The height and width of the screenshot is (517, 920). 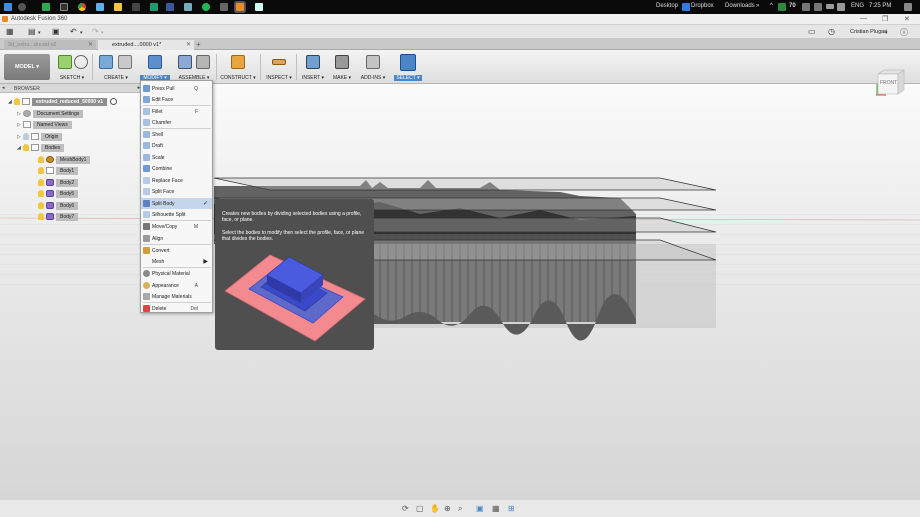 I want to click on store-icon, so click(x=100, y=7).